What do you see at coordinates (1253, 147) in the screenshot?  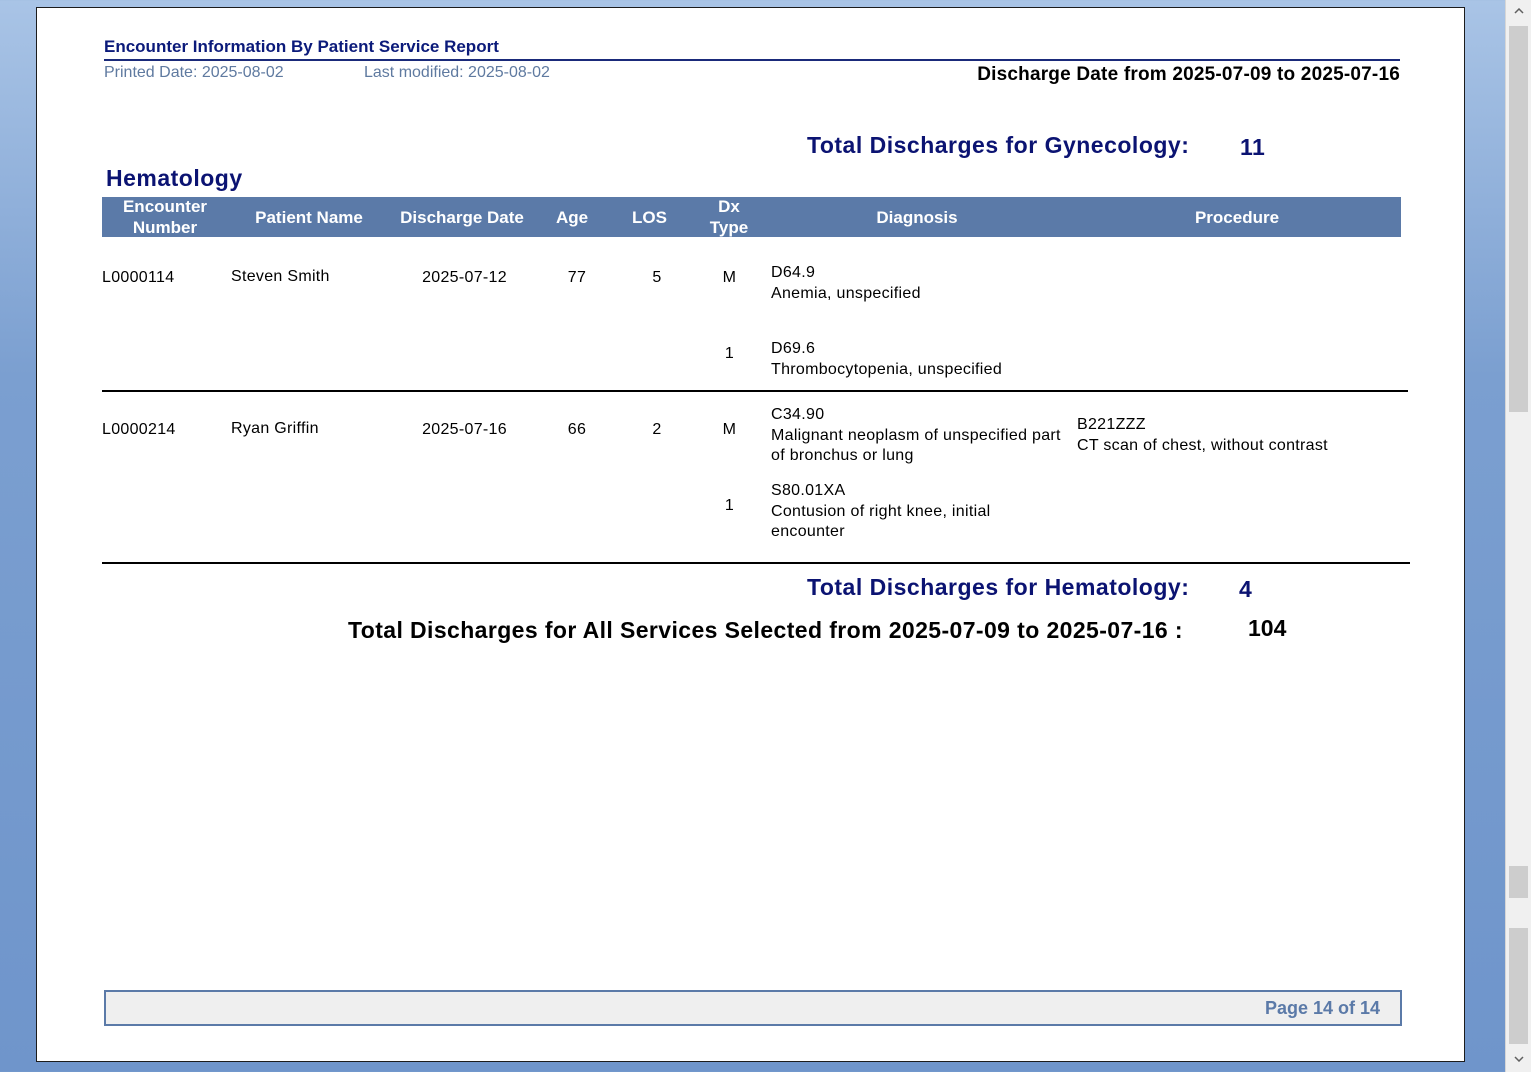 I see `previous-service-total-value: 11` at bounding box center [1253, 147].